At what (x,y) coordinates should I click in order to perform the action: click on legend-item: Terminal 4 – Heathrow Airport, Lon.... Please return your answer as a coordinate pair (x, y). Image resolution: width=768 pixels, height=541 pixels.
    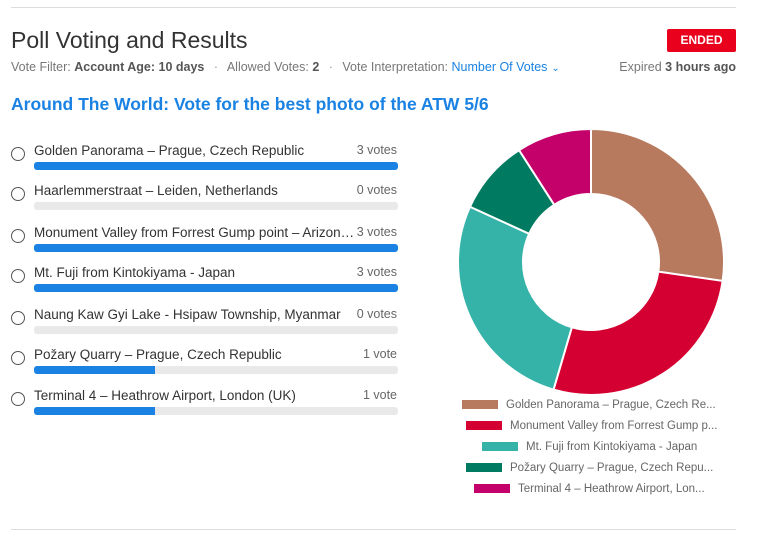
    Looking at the image, I should click on (597, 493).